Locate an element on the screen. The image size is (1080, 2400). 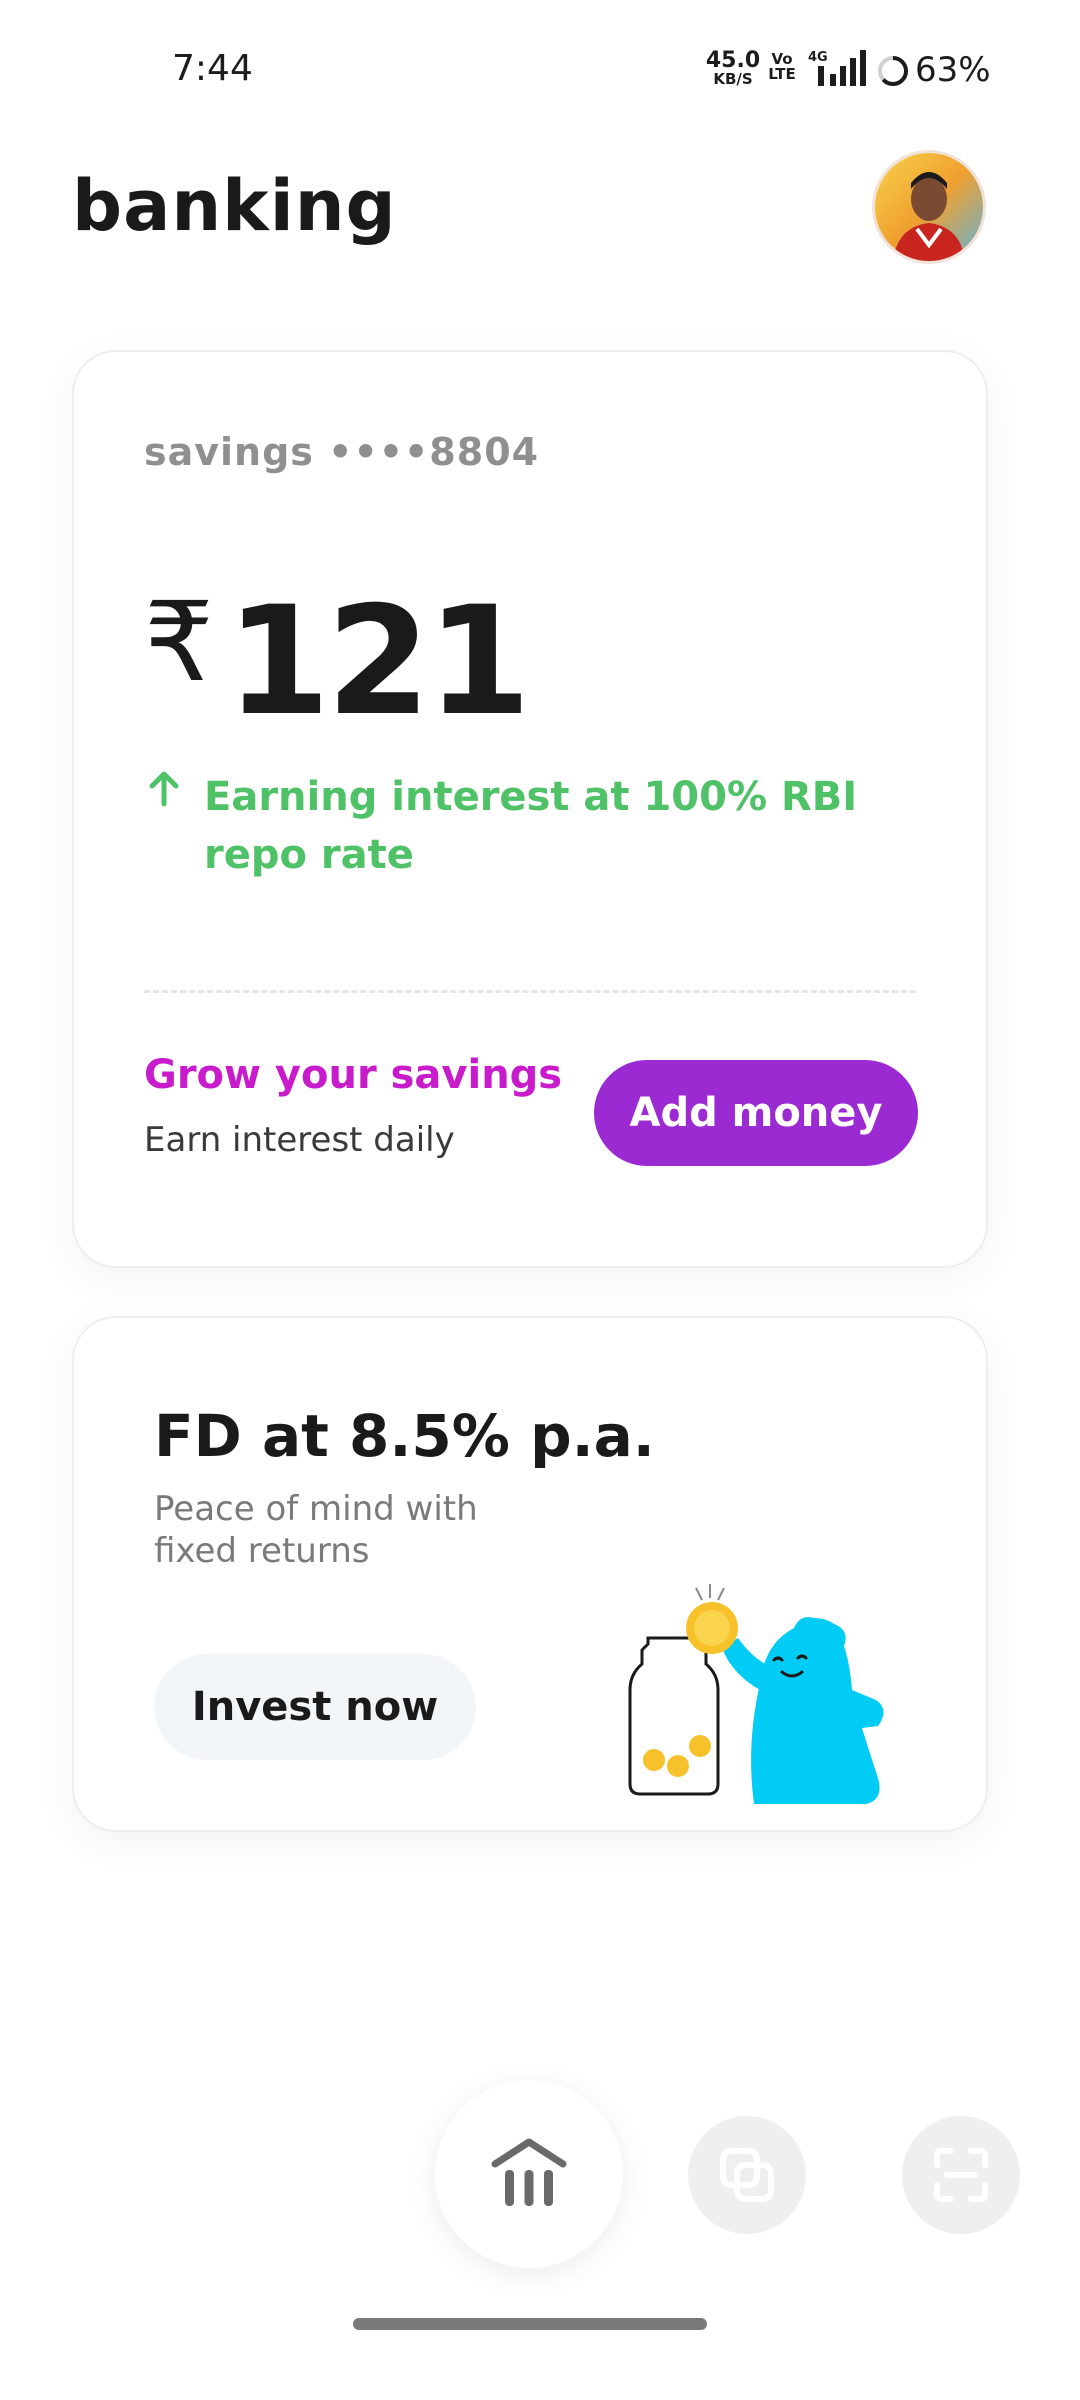
volte-indicator: Vo LTE is located at coordinates (782, 67).